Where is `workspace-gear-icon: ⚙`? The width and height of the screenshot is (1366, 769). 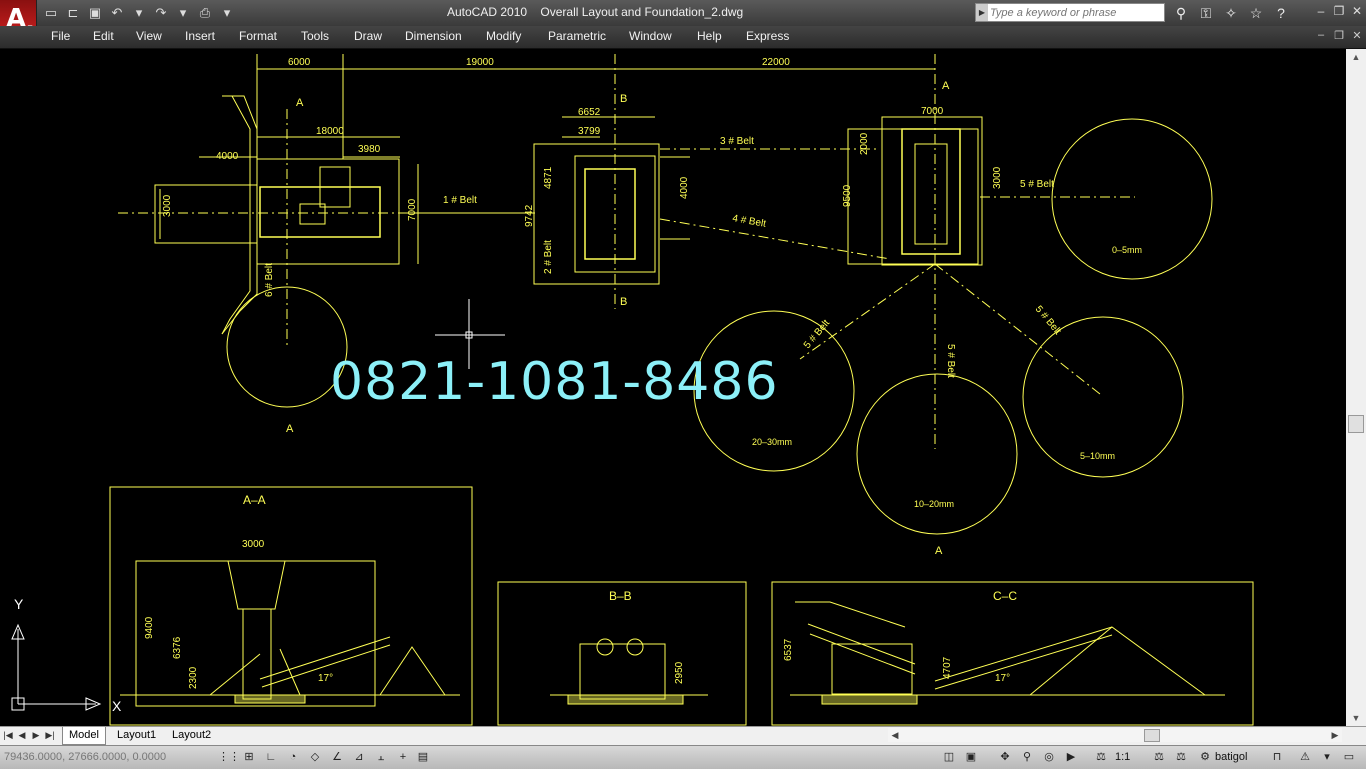
workspace-gear-icon: ⚙ is located at coordinates (1205, 757).